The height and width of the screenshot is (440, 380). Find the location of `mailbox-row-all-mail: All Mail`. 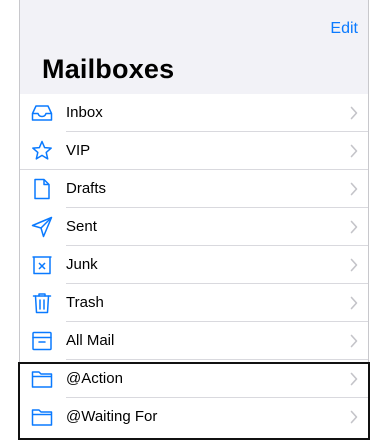

mailbox-row-all-mail: All Mail is located at coordinates (194, 341).